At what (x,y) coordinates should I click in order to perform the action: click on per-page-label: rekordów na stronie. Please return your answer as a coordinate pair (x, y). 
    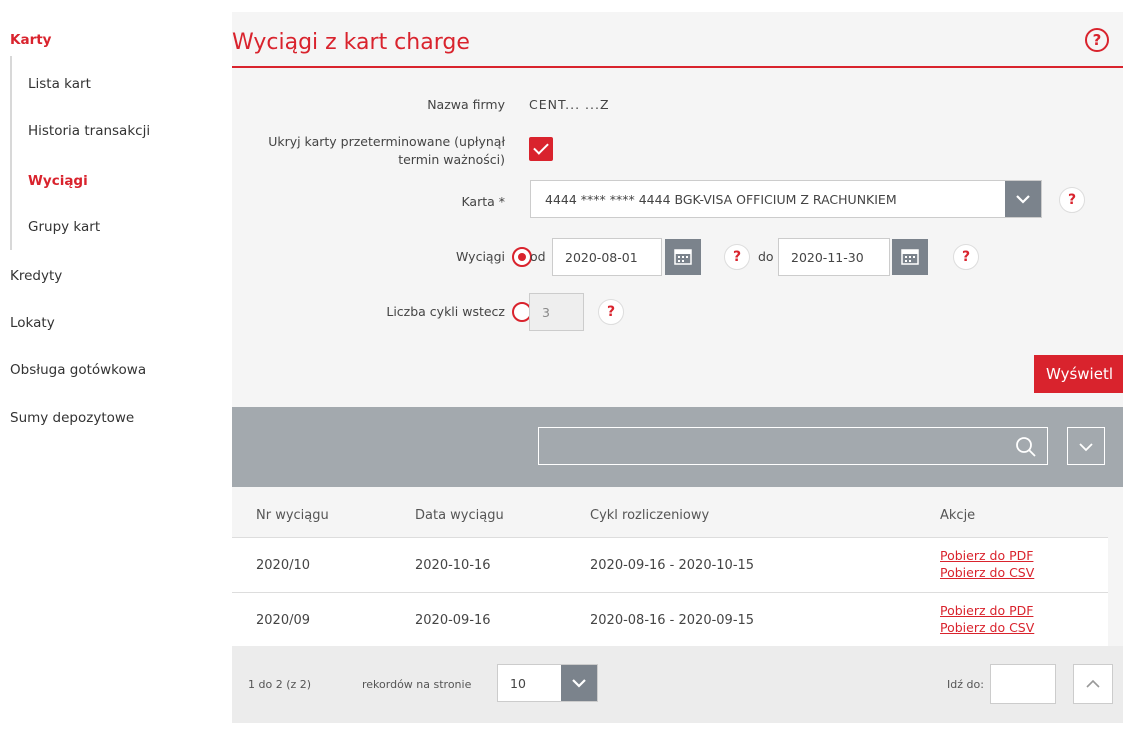
    Looking at the image, I should click on (417, 684).